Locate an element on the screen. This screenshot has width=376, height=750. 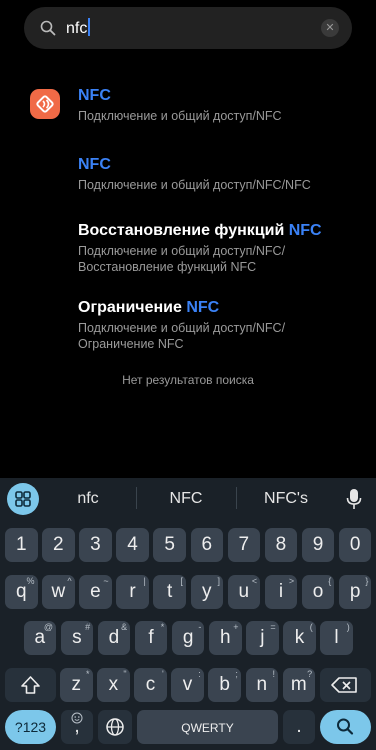
key-alt-label: ^ is located at coordinates (69, 581).